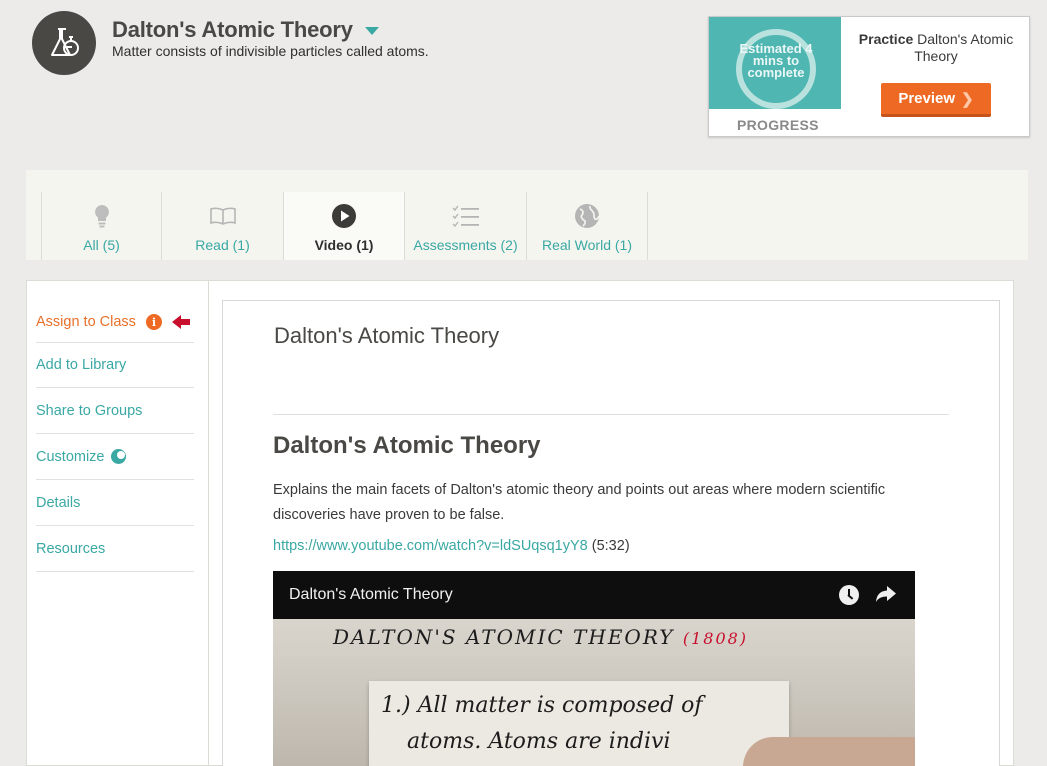  What do you see at coordinates (715, 638) in the screenshot?
I see `frame-year: (1808)` at bounding box center [715, 638].